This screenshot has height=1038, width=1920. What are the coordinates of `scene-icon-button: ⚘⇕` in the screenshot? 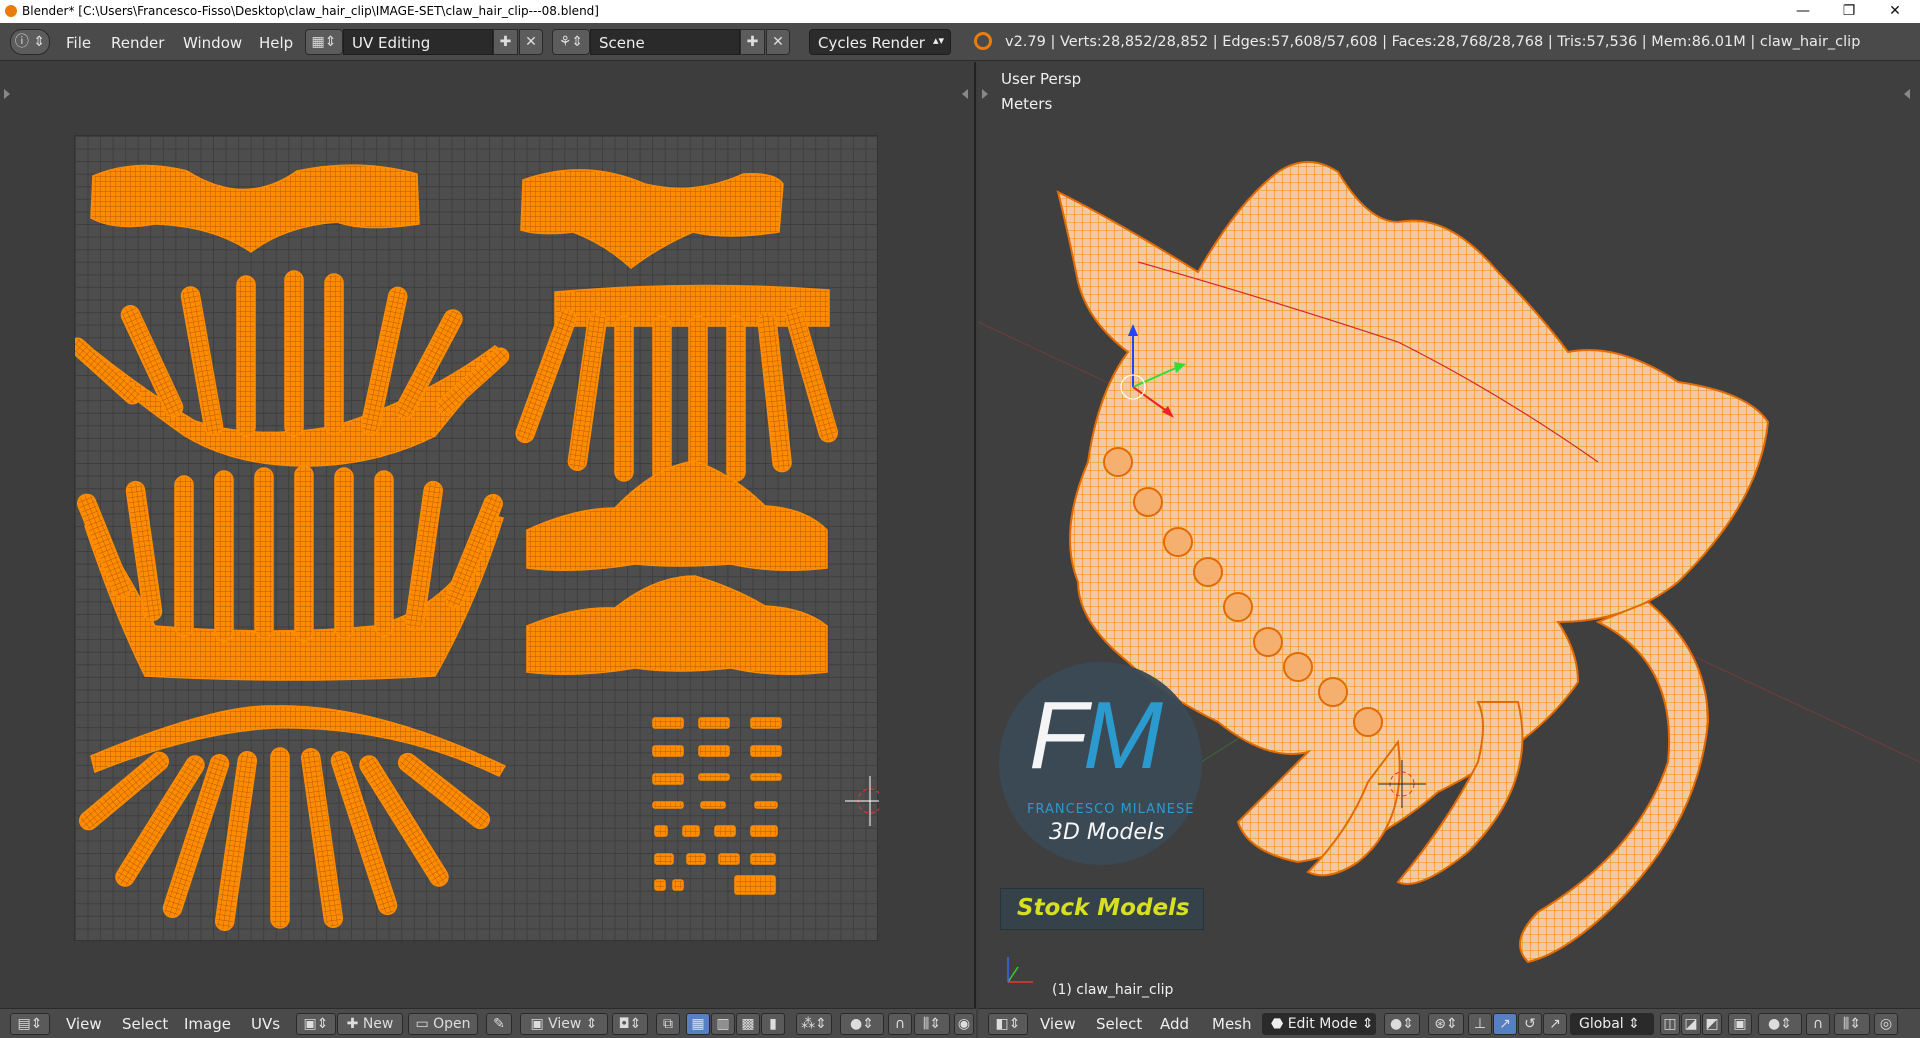 It's located at (571, 42).